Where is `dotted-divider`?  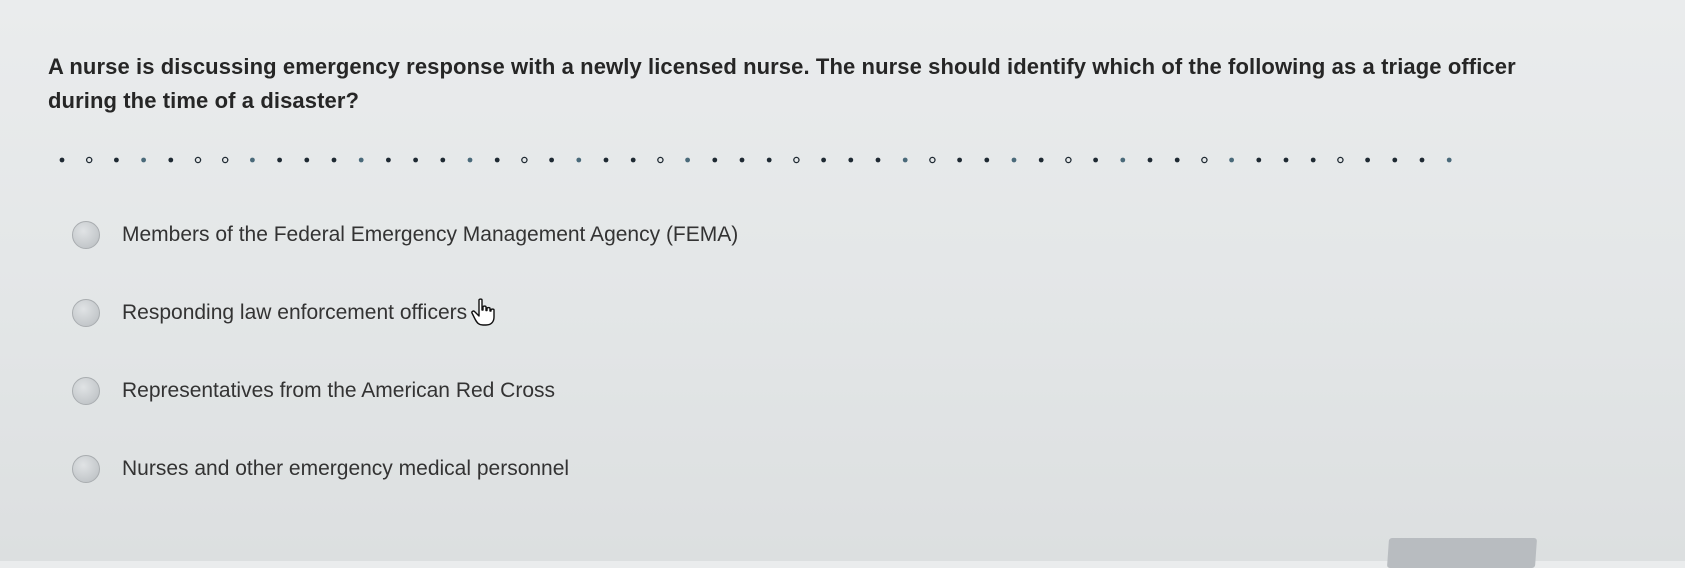
dotted-divider is located at coordinates (823, 160).